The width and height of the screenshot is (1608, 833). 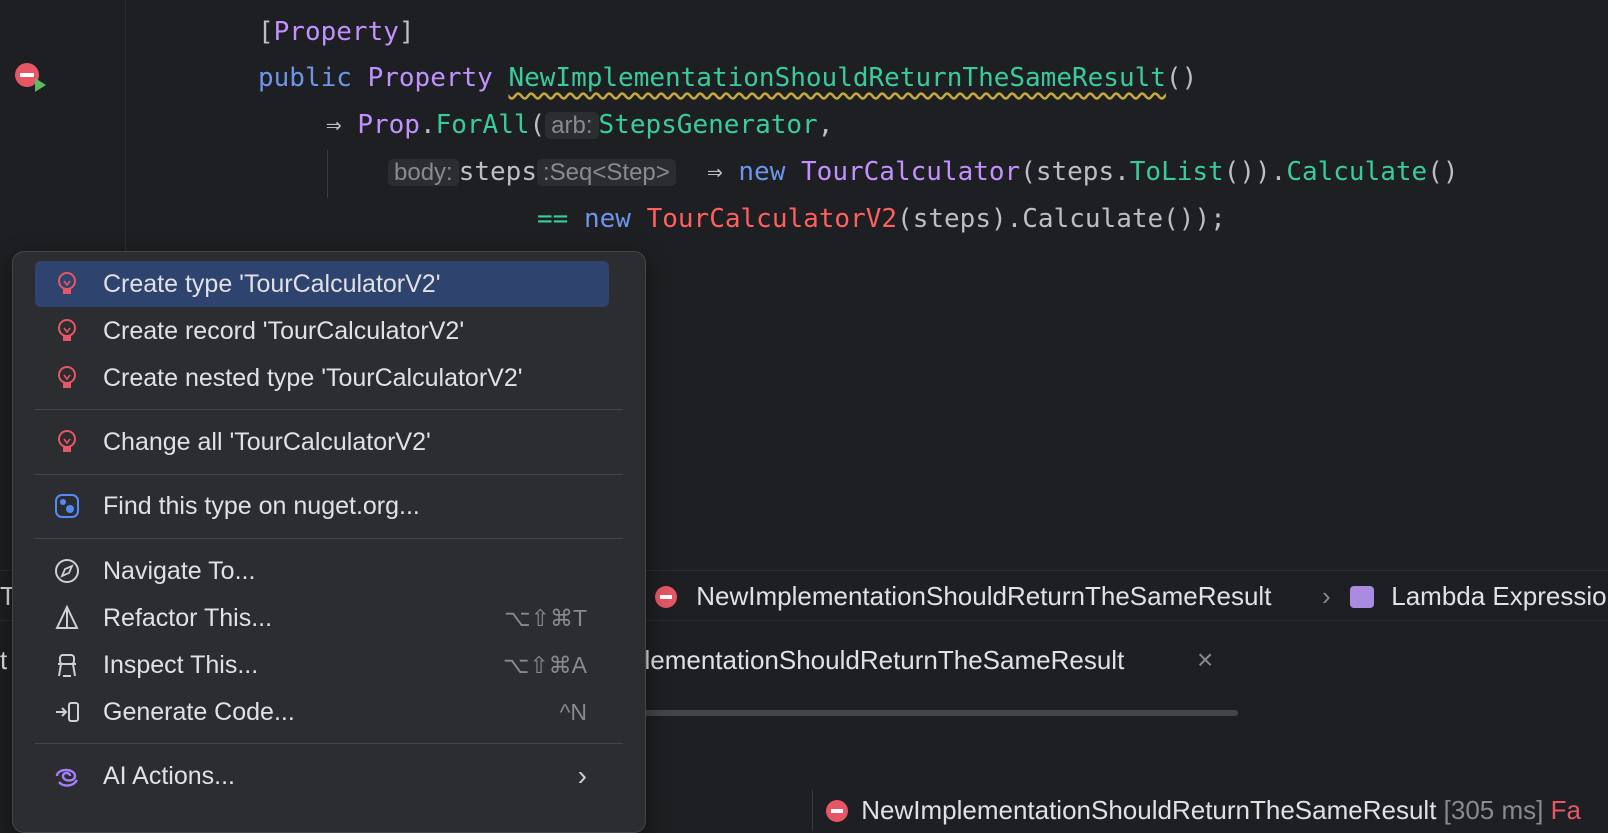 What do you see at coordinates (340, 712) in the screenshot?
I see `menu-item-generate-code: Generate Code... ^N` at bounding box center [340, 712].